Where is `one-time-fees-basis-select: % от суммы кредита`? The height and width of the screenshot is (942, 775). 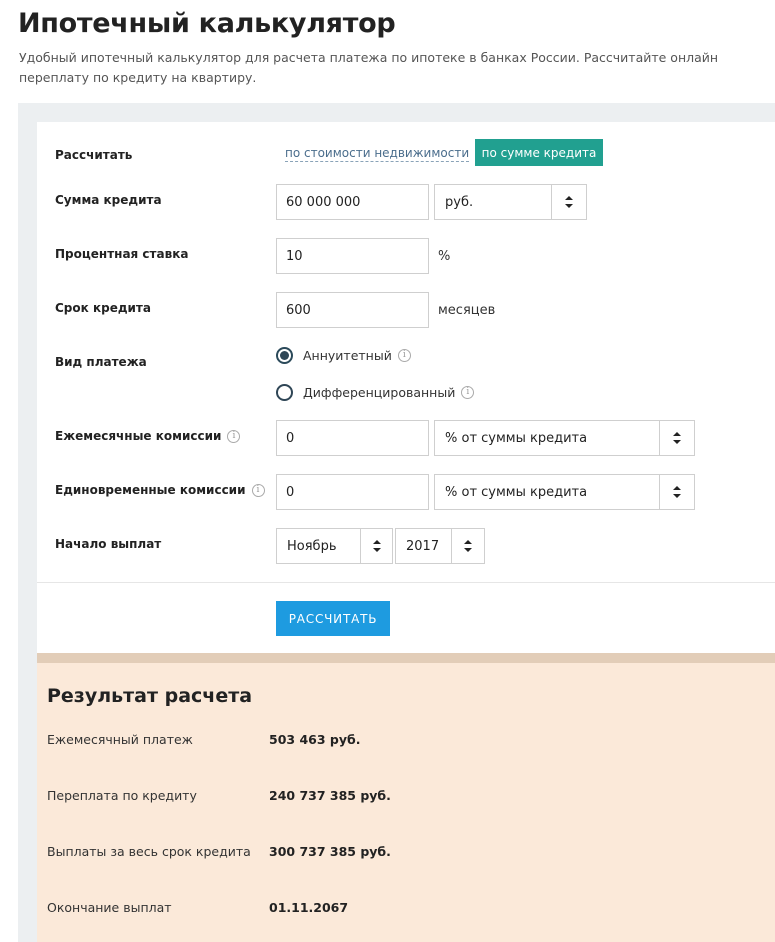 one-time-fees-basis-select: % от суммы кредита is located at coordinates (564, 492).